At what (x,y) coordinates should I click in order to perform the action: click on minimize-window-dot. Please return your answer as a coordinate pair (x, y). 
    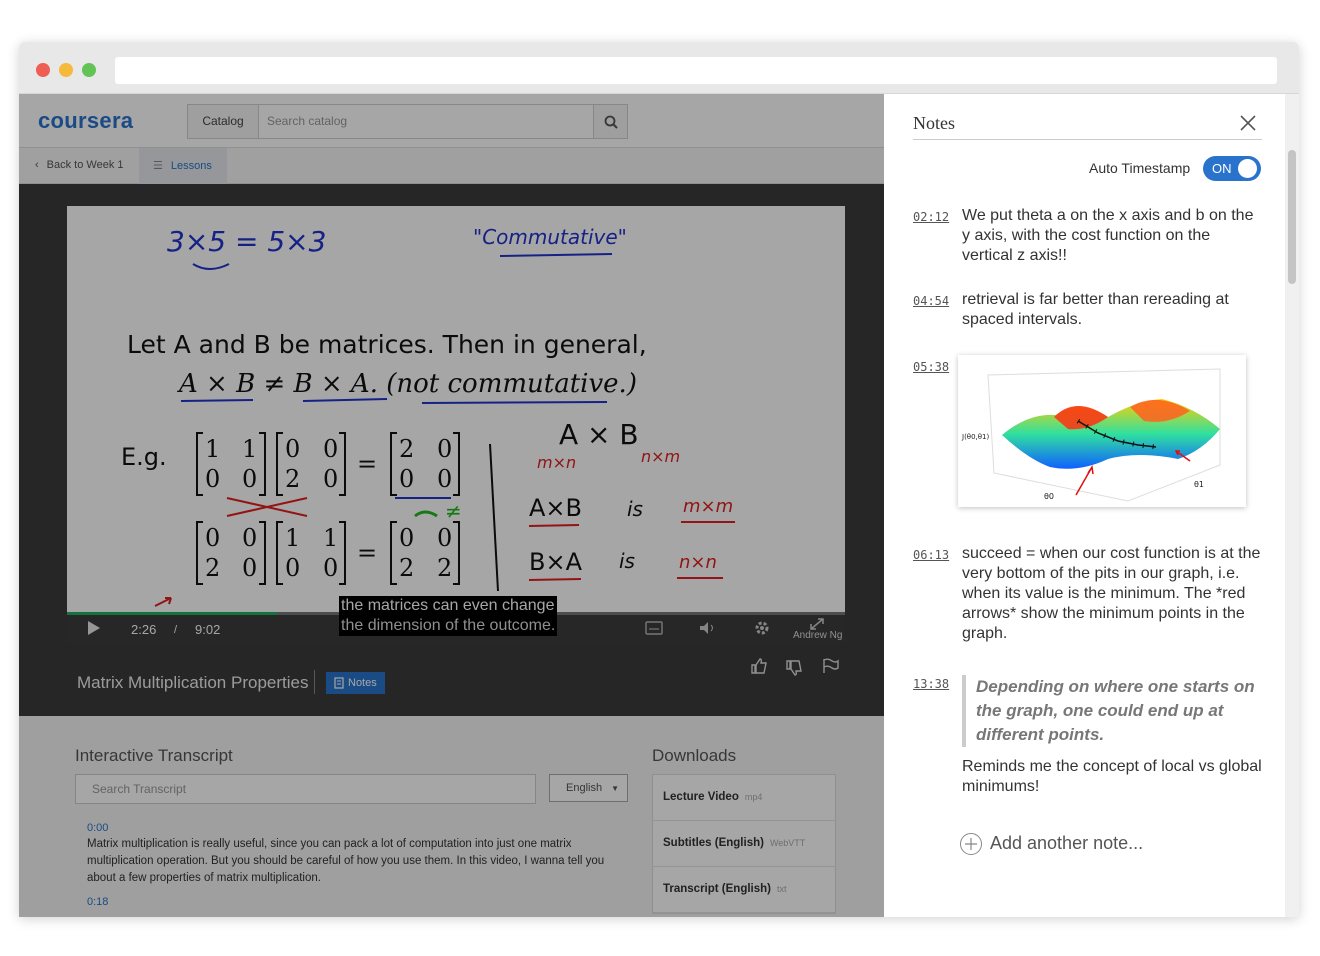
    Looking at the image, I should click on (66, 70).